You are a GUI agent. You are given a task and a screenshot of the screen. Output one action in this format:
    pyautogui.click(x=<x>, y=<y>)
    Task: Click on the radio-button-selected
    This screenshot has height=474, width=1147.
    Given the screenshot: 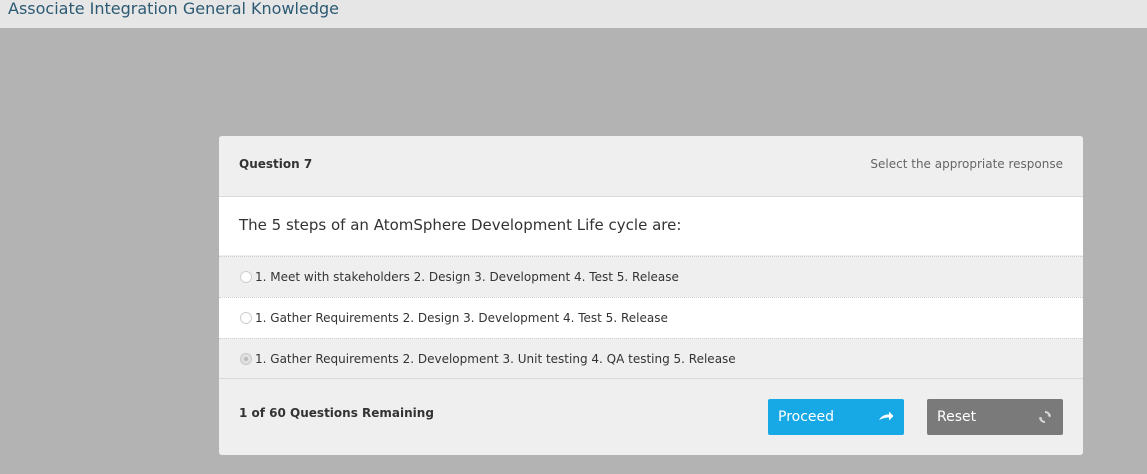 What is the action you would take?
    pyautogui.click(x=246, y=359)
    